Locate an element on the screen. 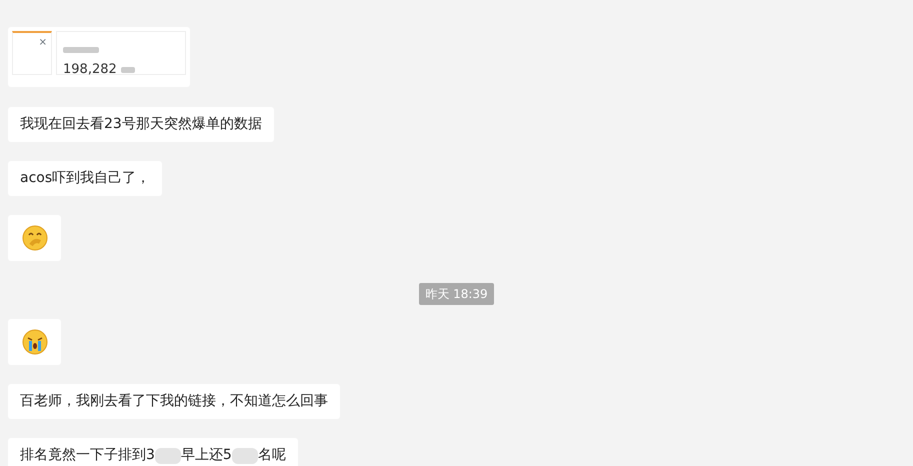 This screenshot has height=466, width=913. message-text: 百老师，我刚去看了下我的链接，不知道怎么回事 is located at coordinates (174, 401).